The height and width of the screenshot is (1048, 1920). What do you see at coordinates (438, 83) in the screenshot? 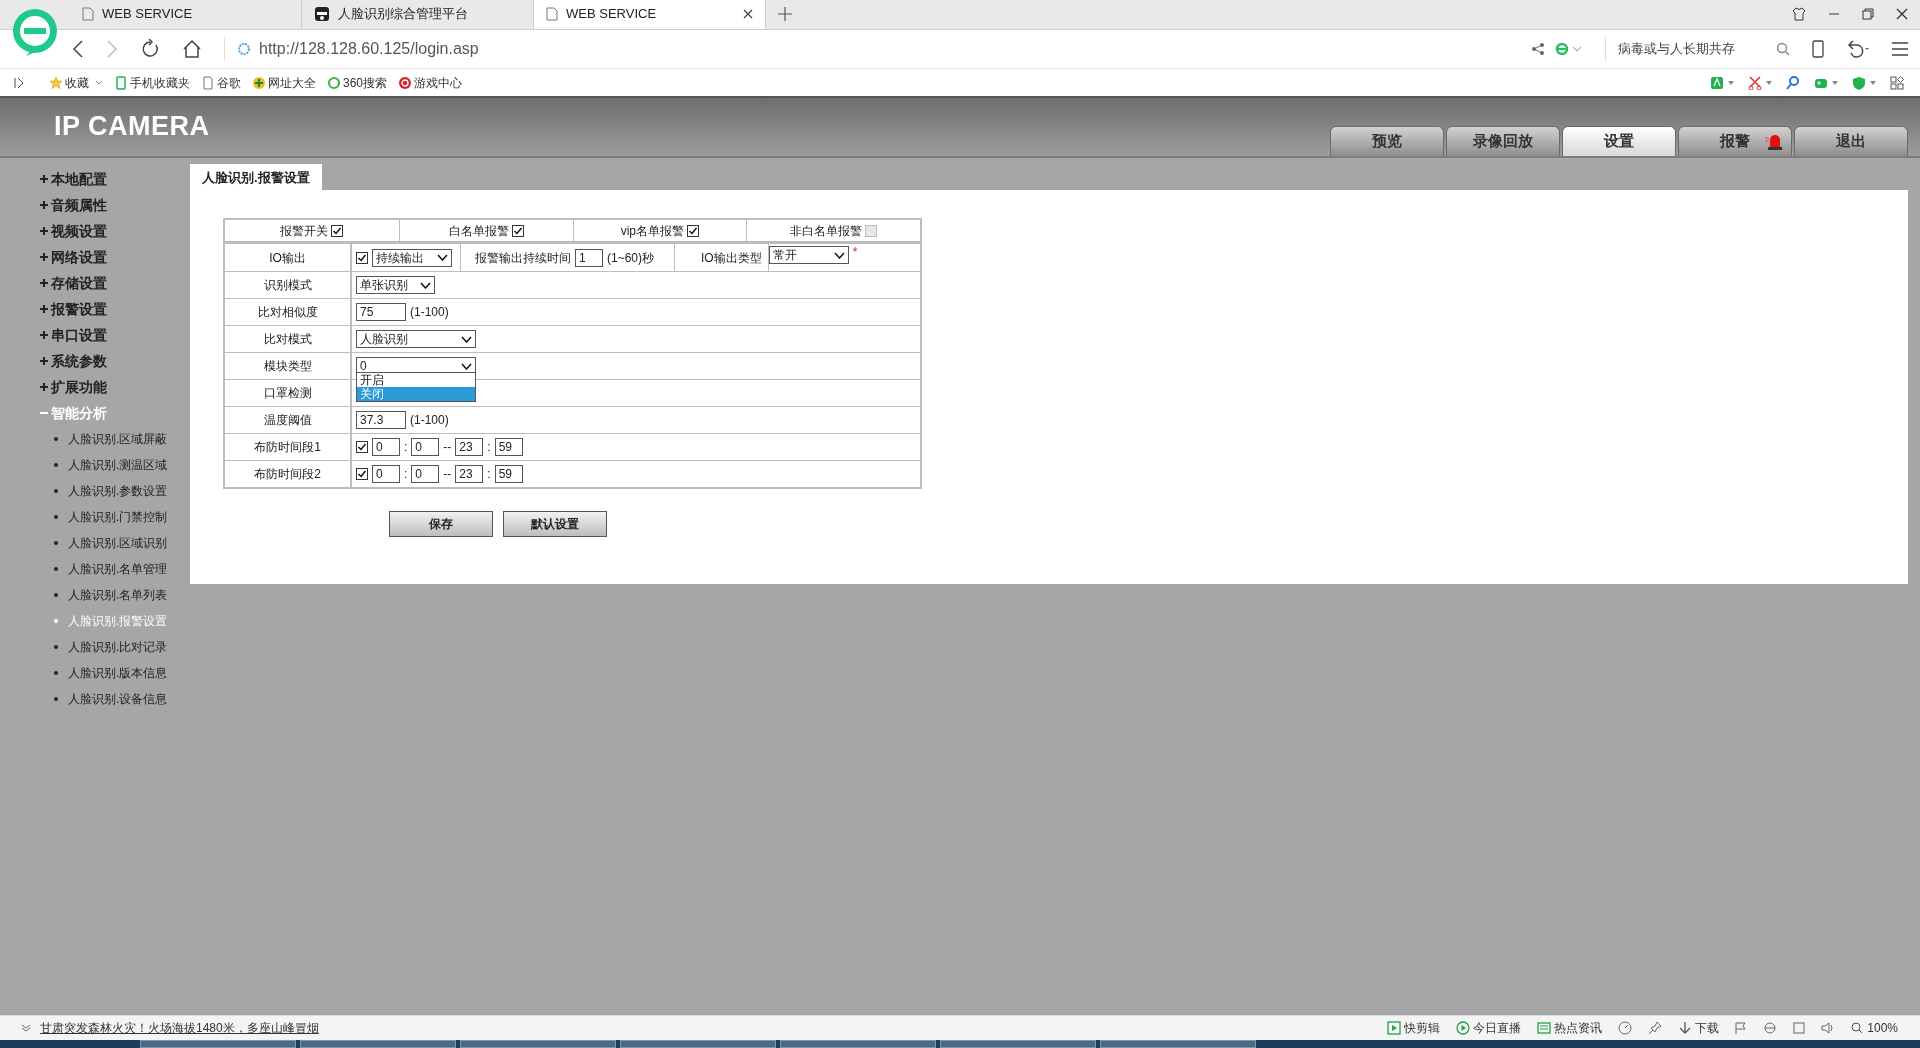
I see `bookmark-label: 游戏中心` at bounding box center [438, 83].